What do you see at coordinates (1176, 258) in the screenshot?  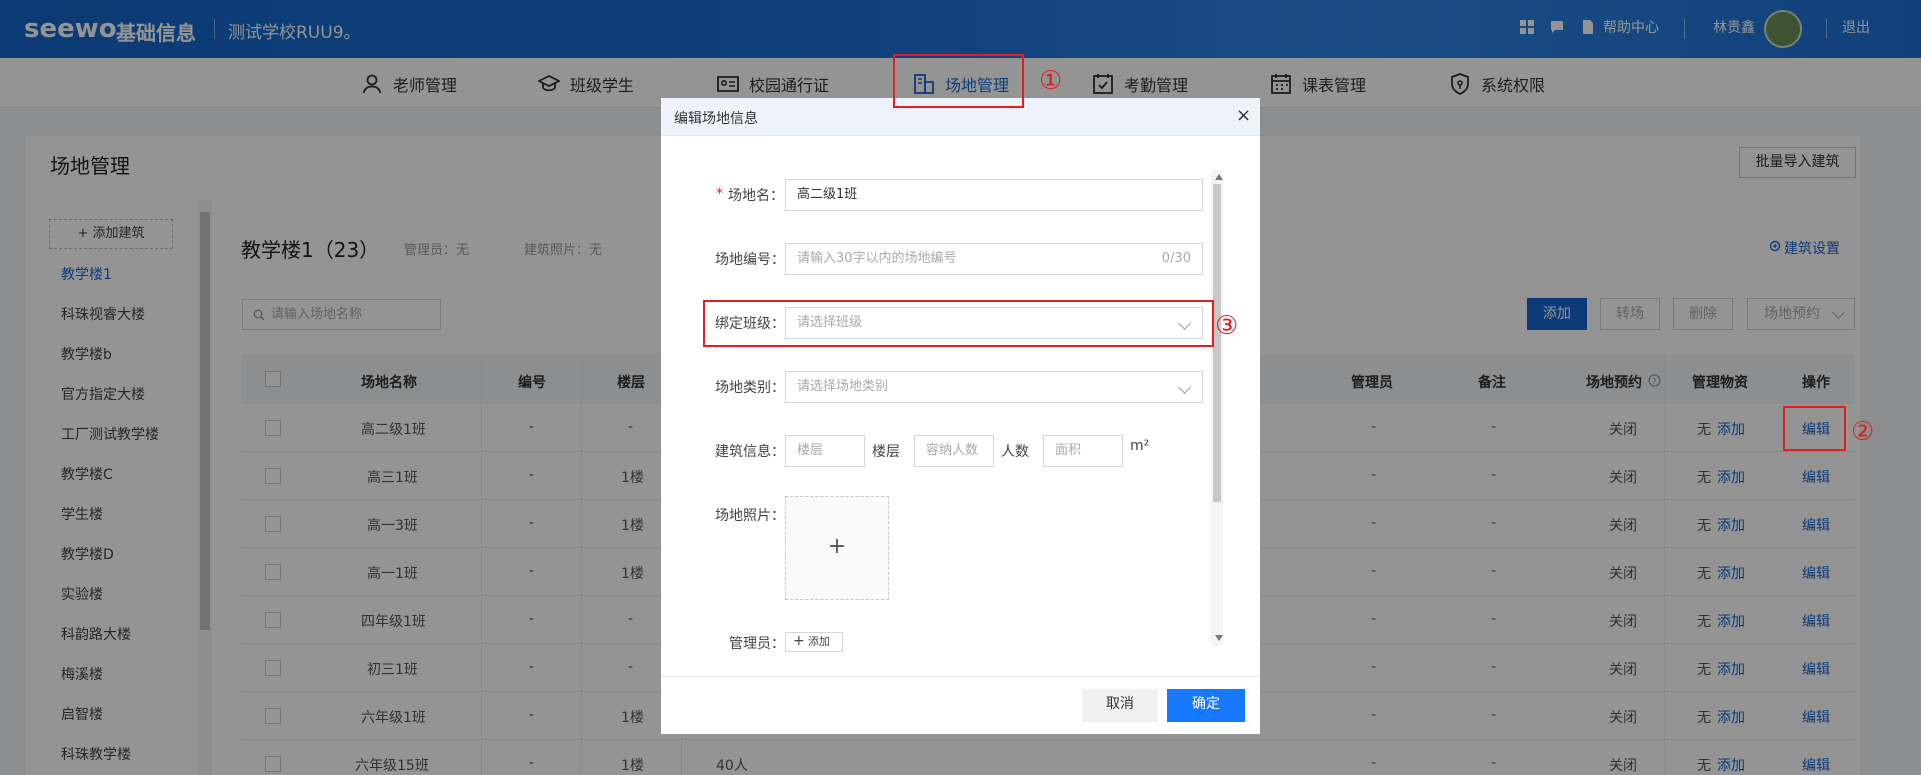 I see `venue-code-counter: 0/30` at bounding box center [1176, 258].